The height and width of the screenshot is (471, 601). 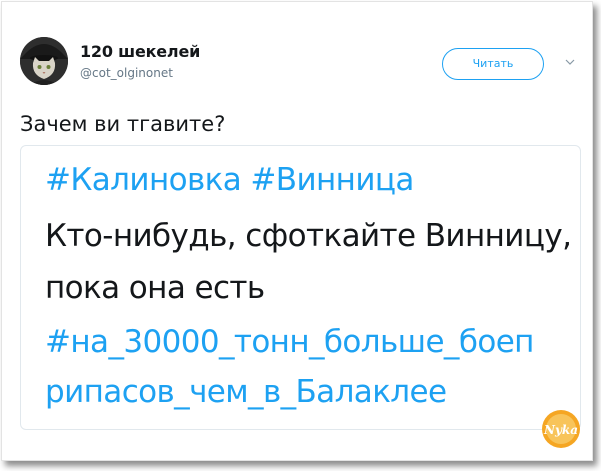 What do you see at coordinates (155, 288) in the screenshot?
I see `quoted-text-line-2: пока она есть` at bounding box center [155, 288].